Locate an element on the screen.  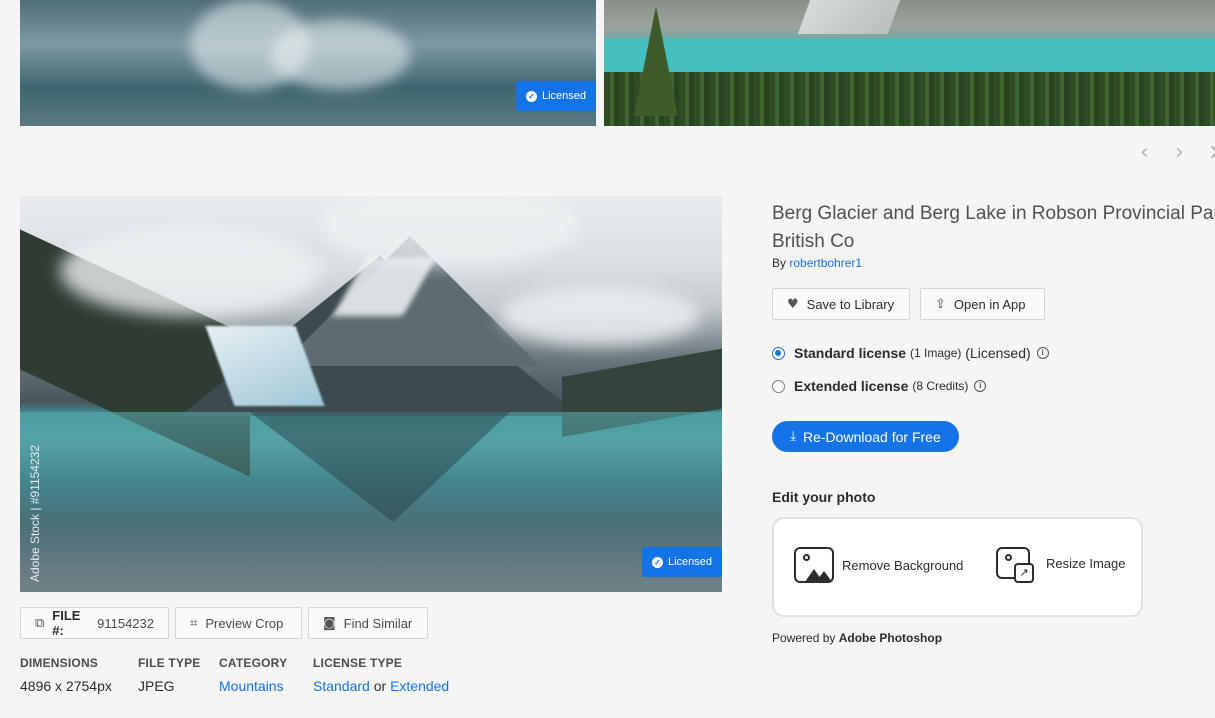
image-icon is located at coordinates (814, 565).